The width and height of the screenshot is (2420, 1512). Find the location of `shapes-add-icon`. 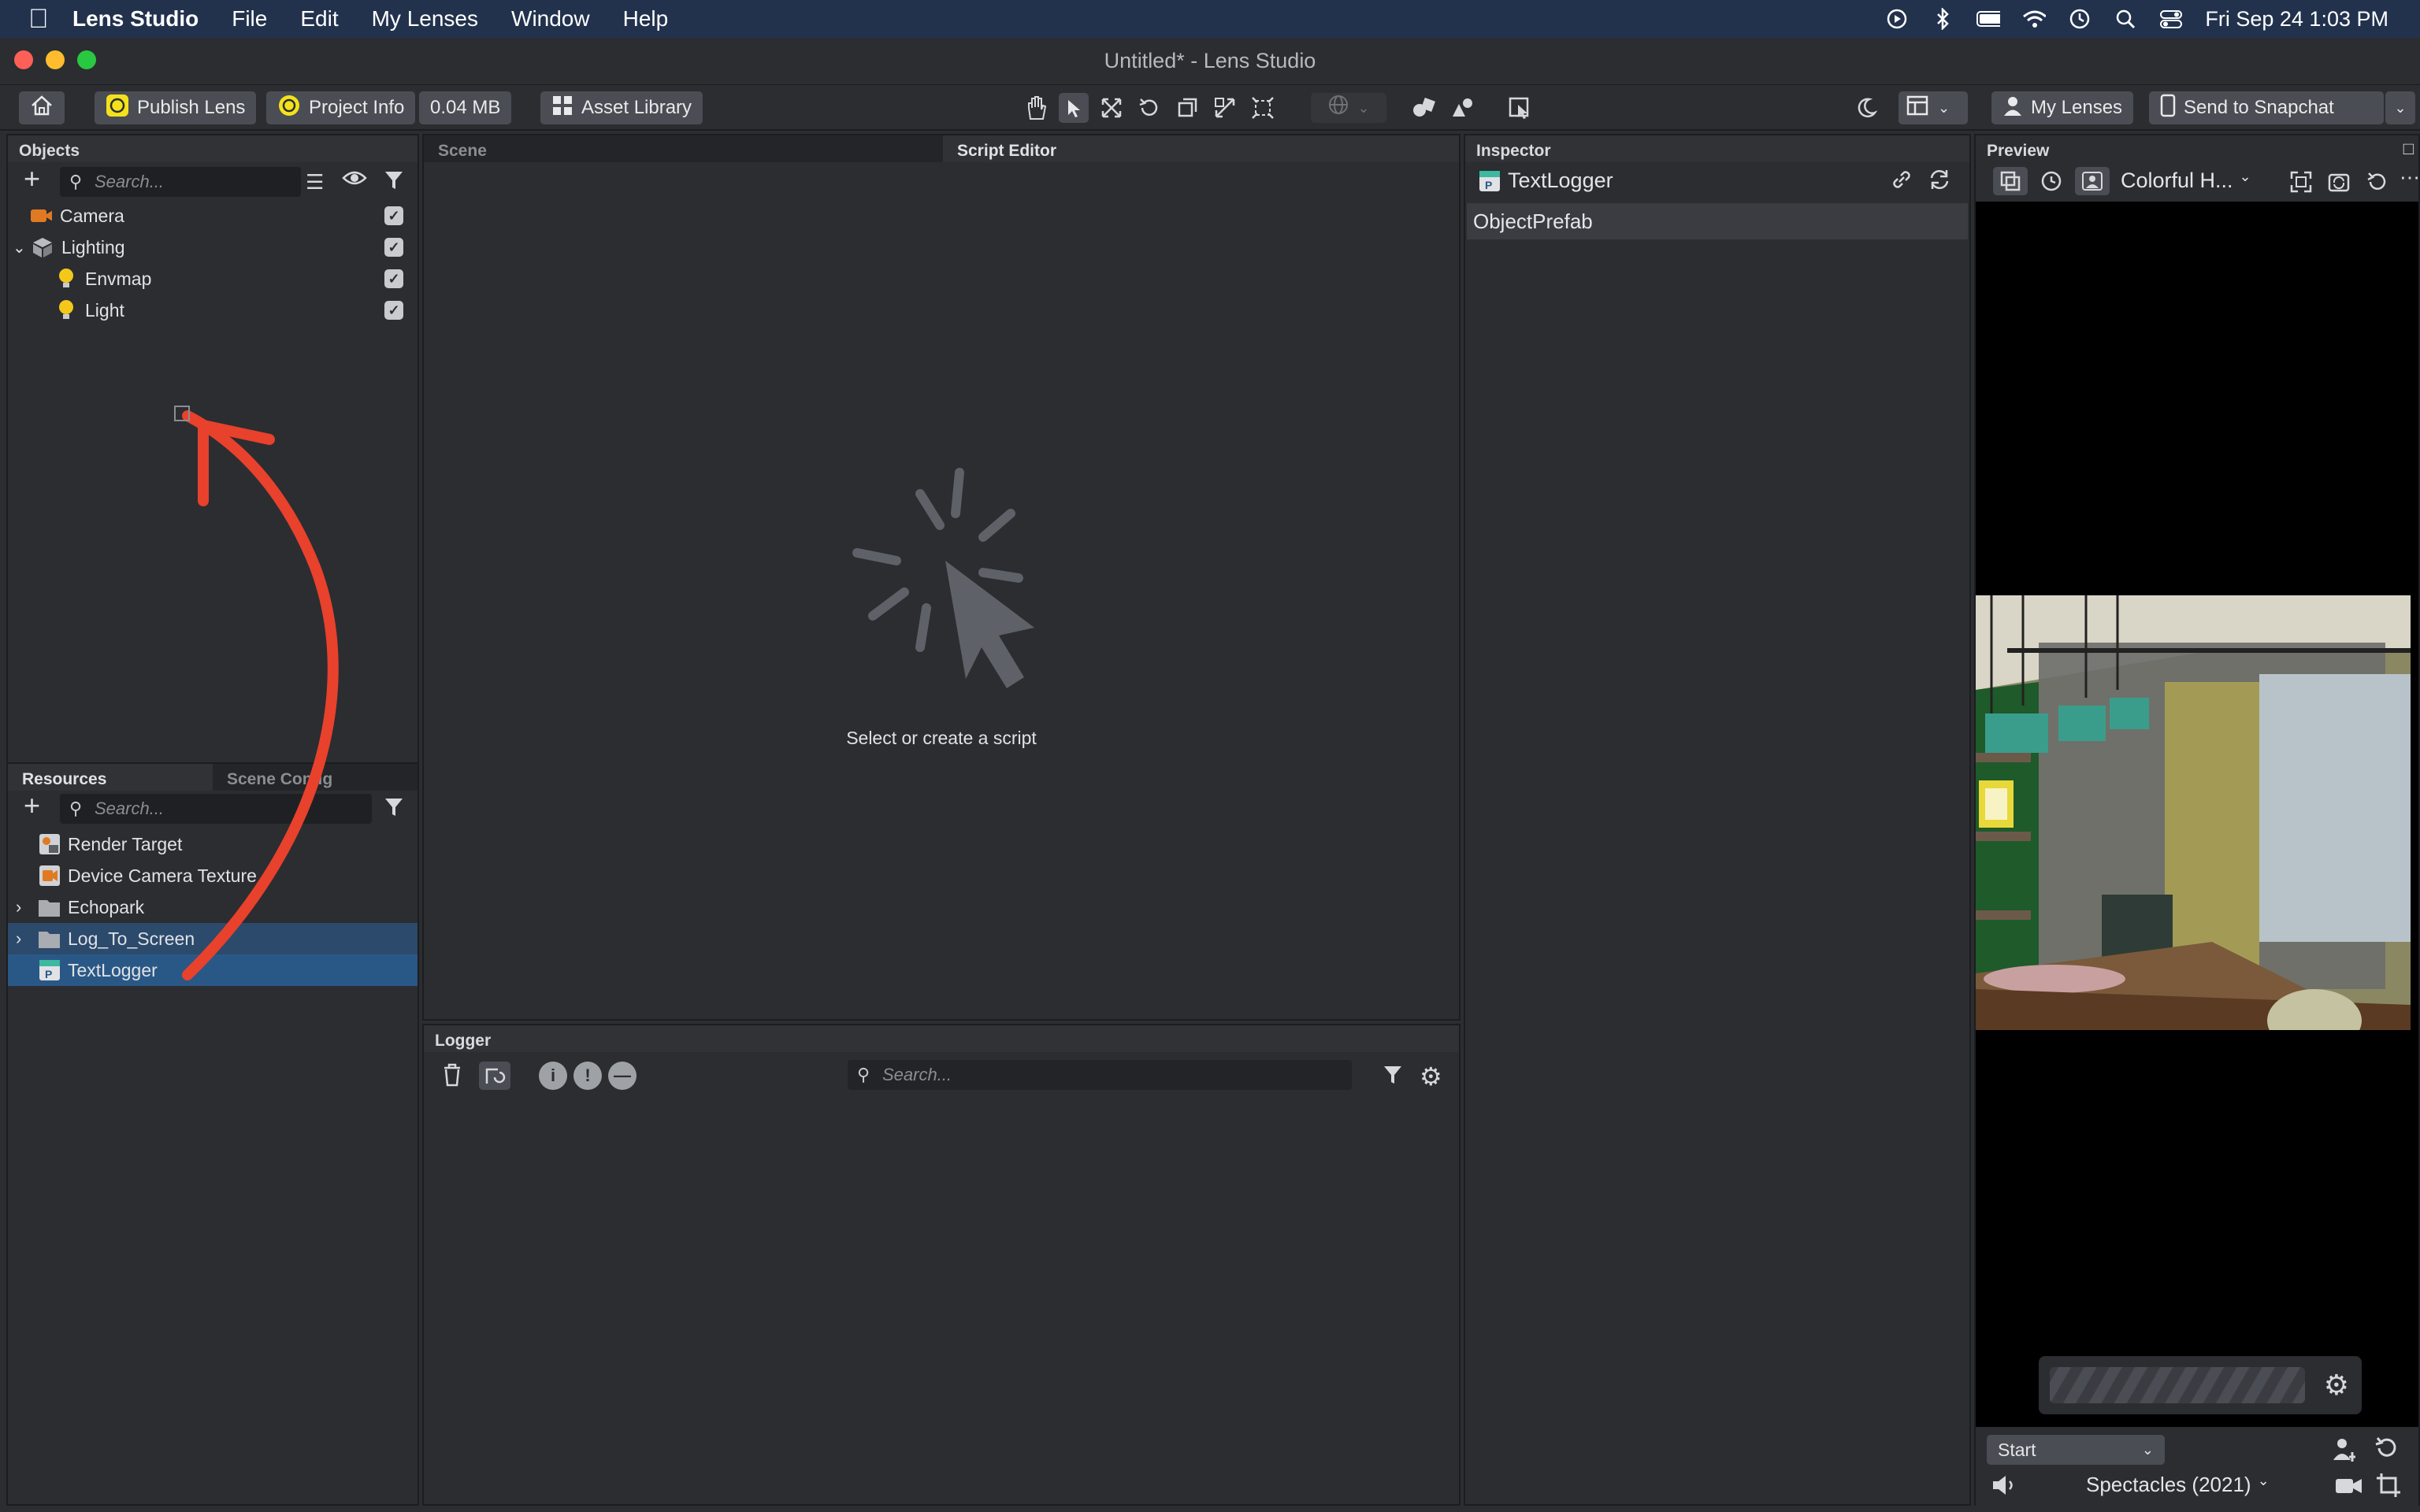

shapes-add-icon is located at coordinates (1463, 108).